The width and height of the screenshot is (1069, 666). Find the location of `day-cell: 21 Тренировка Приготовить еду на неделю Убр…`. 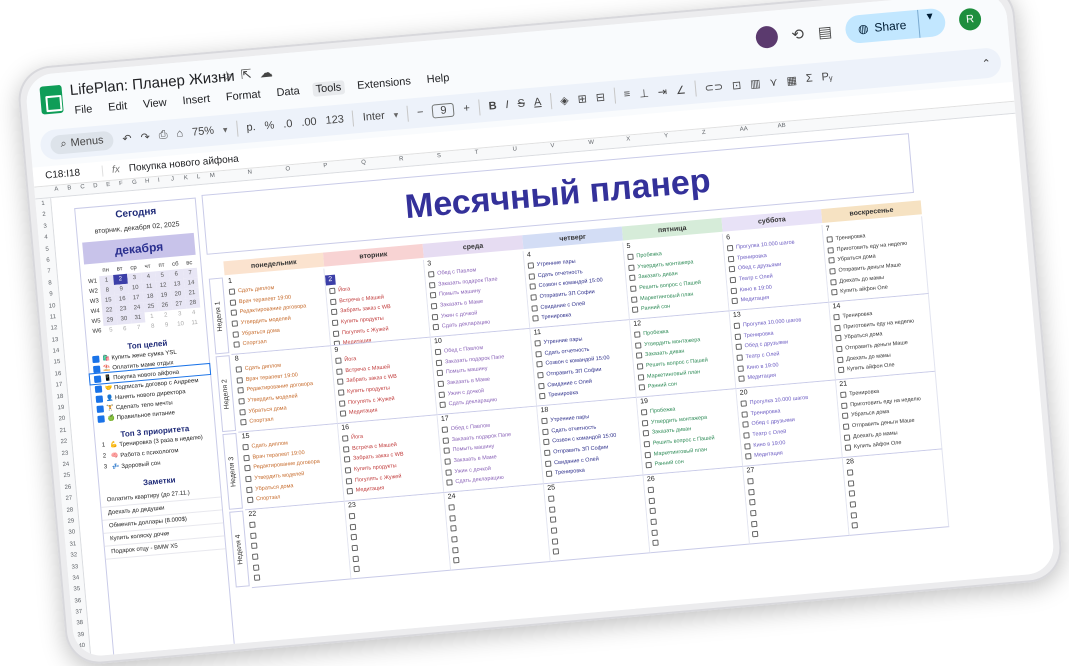

day-cell: 21 Тренировка Приготовить еду на неделю Убр… is located at coordinates (889, 415).